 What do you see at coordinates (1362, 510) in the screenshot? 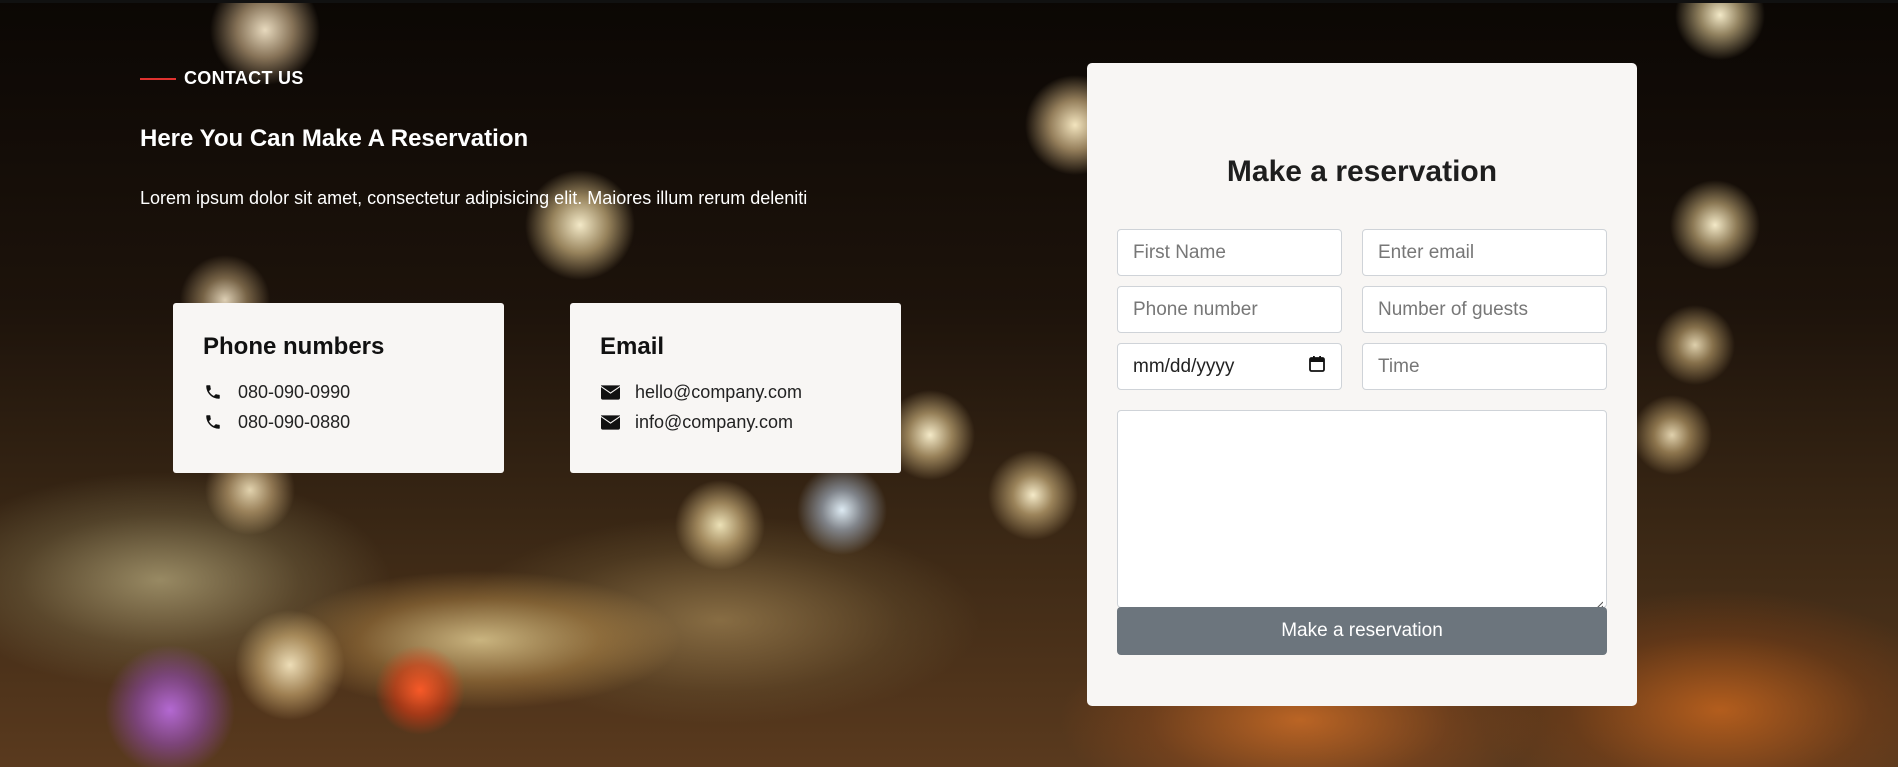
I see `message-textarea` at bounding box center [1362, 510].